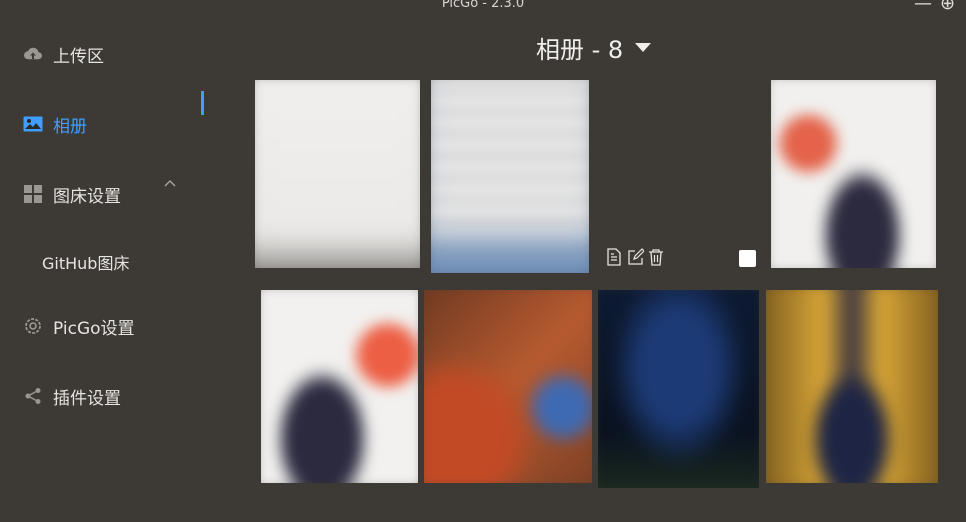 The width and height of the screenshot is (966, 522). What do you see at coordinates (78, 56) in the screenshot?
I see `sidebar-item-label: 上传区` at bounding box center [78, 56].